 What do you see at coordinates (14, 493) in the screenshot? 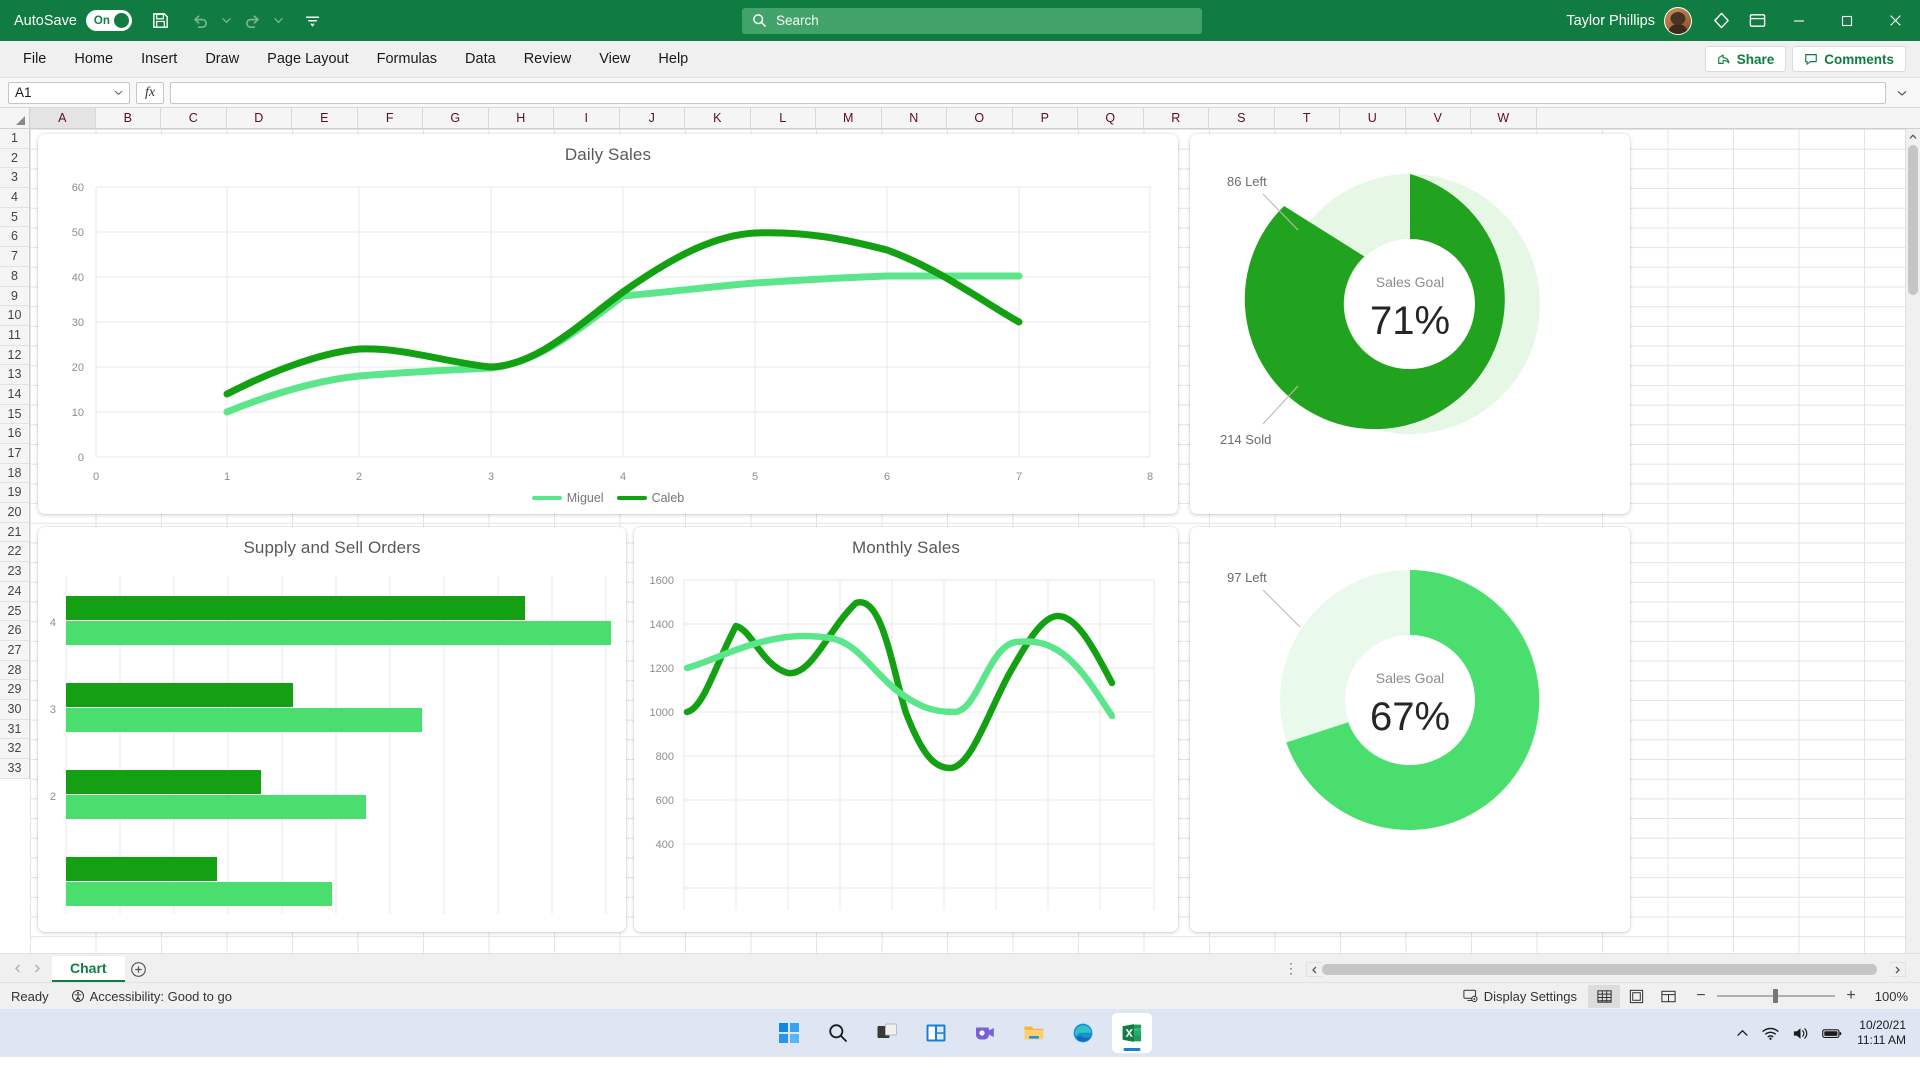
I see `row-header-19: 19` at bounding box center [14, 493].